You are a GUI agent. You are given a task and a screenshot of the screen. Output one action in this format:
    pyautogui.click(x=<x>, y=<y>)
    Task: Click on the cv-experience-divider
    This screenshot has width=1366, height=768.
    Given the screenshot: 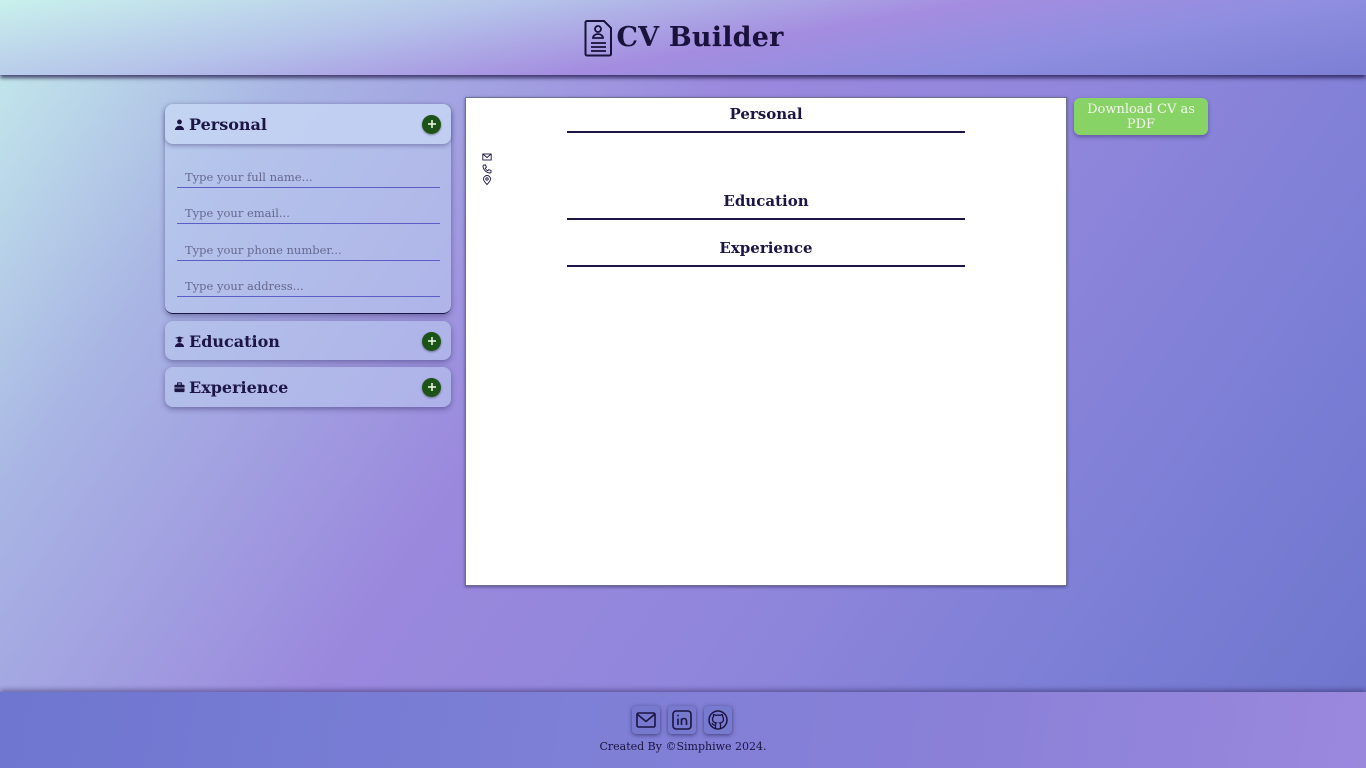 What is the action you would take?
    pyautogui.click(x=766, y=266)
    